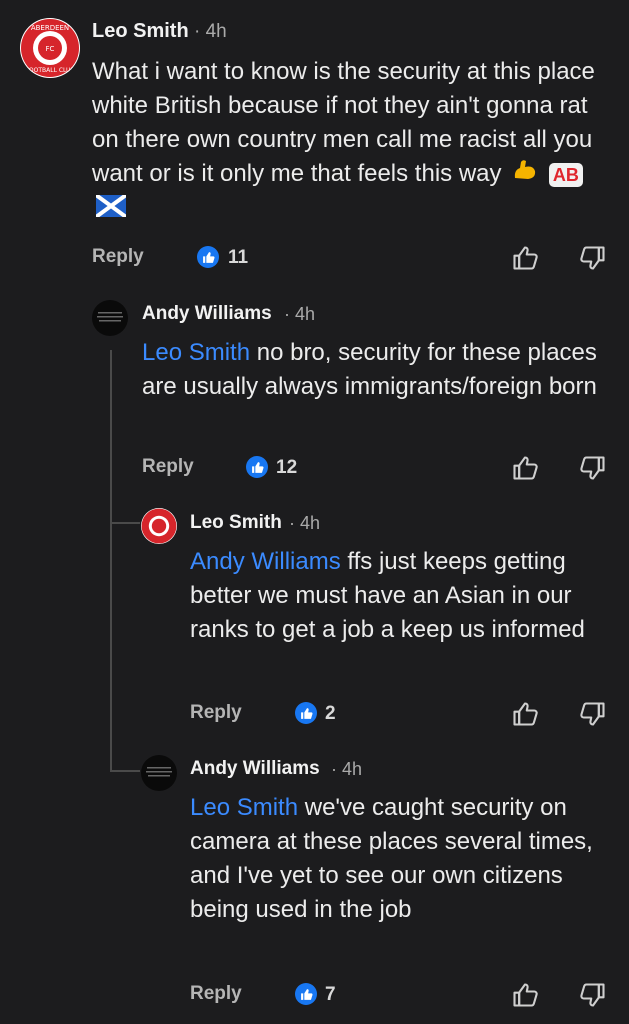  Describe the element at coordinates (265, 561) in the screenshot. I see `mention-link: Andy Williams` at that location.